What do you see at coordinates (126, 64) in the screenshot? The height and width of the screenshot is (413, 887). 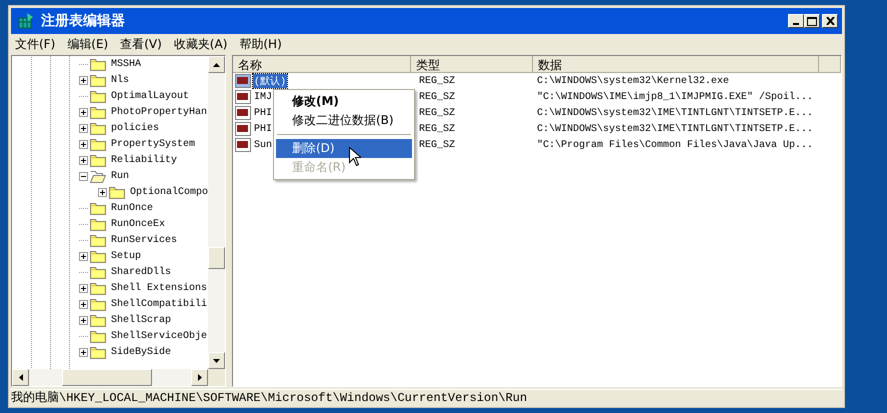 I see `tree-item: MSSHA` at bounding box center [126, 64].